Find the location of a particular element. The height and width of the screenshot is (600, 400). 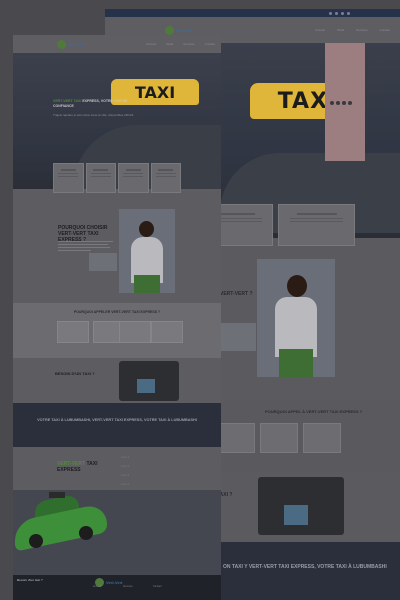

desktop-menu-item: Accueil is located at coordinates (320, 30).